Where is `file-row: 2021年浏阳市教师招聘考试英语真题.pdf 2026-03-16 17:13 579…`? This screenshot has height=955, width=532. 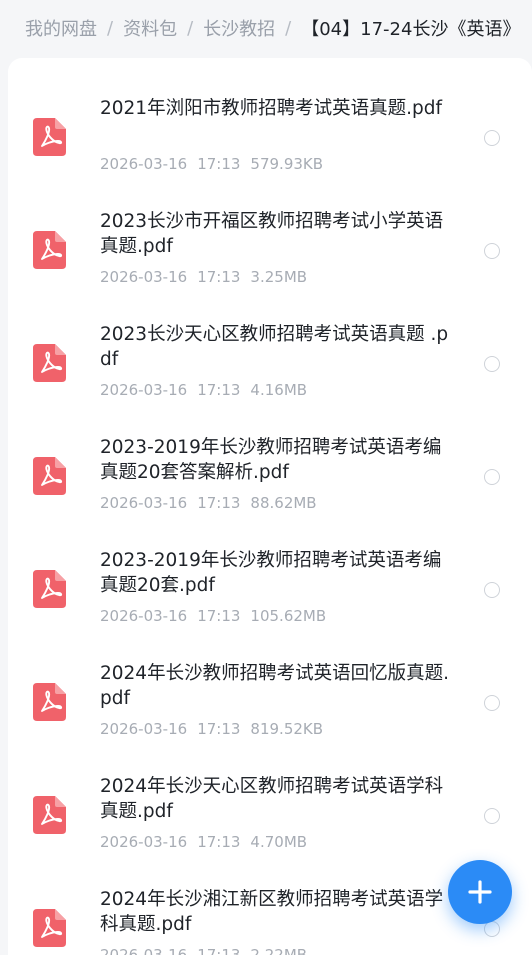 file-row: 2021年浏阳市教师招聘考试英语真题.pdf 2026-03-16 17:13 579… is located at coordinates (270, 136).